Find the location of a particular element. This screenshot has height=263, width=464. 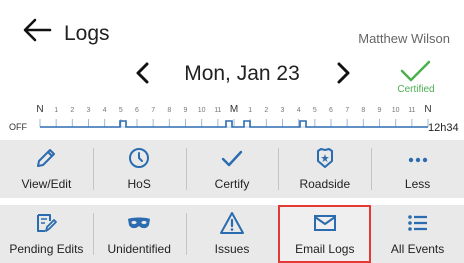

less-label: Less is located at coordinates (417, 184).